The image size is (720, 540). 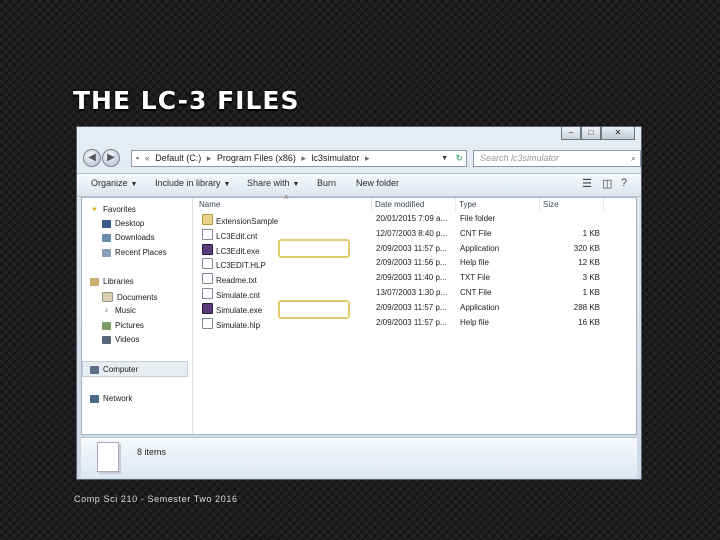 I want to click on help-file-icon, so click(x=207, y=264).